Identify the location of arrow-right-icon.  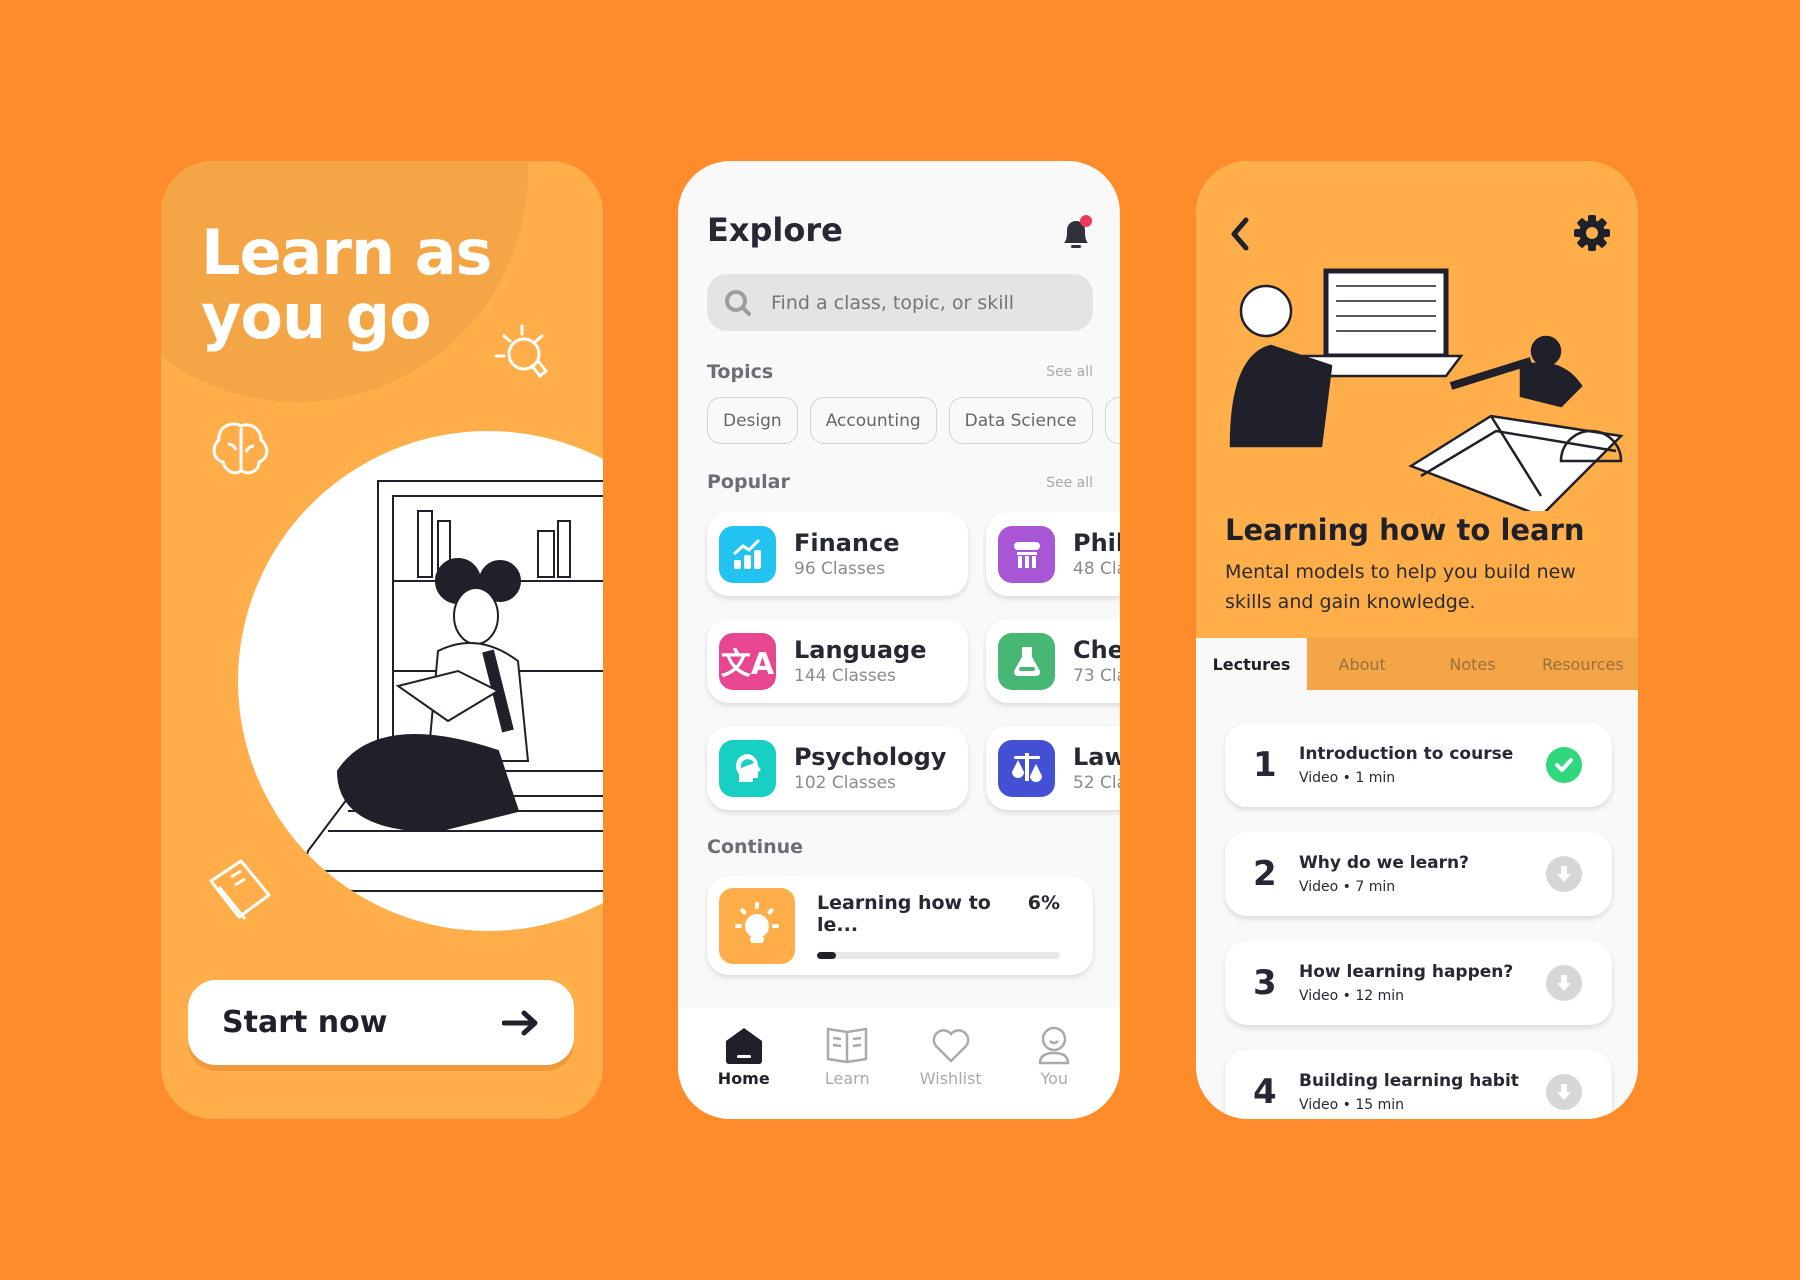
(520, 1022).